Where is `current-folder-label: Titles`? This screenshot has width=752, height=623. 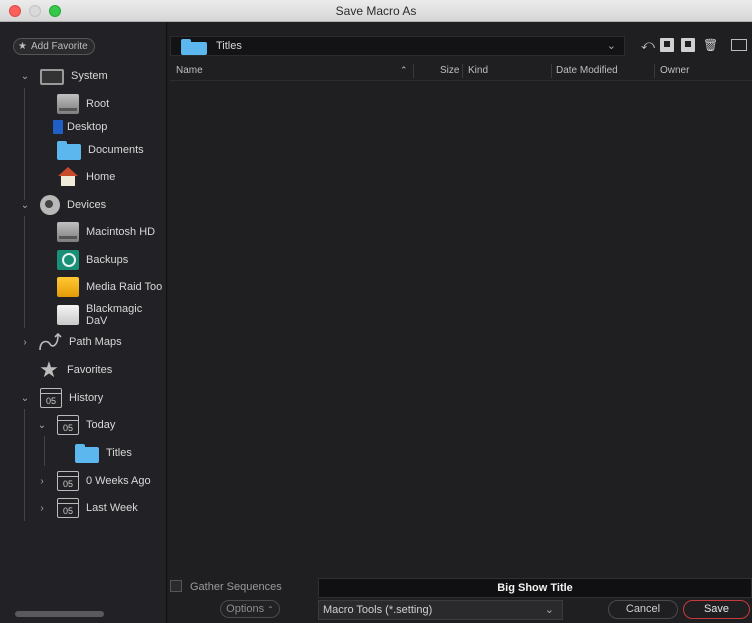
current-folder-label: Titles is located at coordinates (229, 46).